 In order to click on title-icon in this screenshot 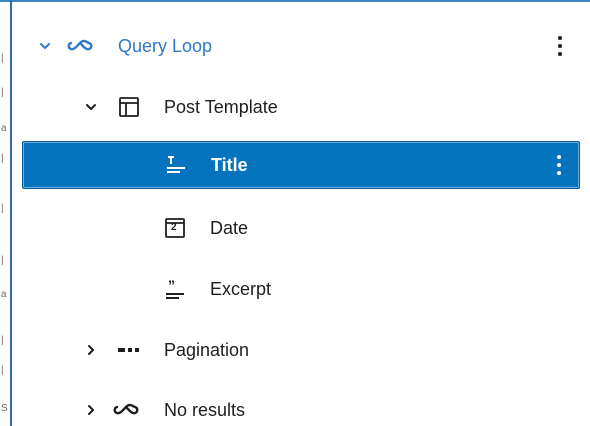, I will do `click(176, 165)`.